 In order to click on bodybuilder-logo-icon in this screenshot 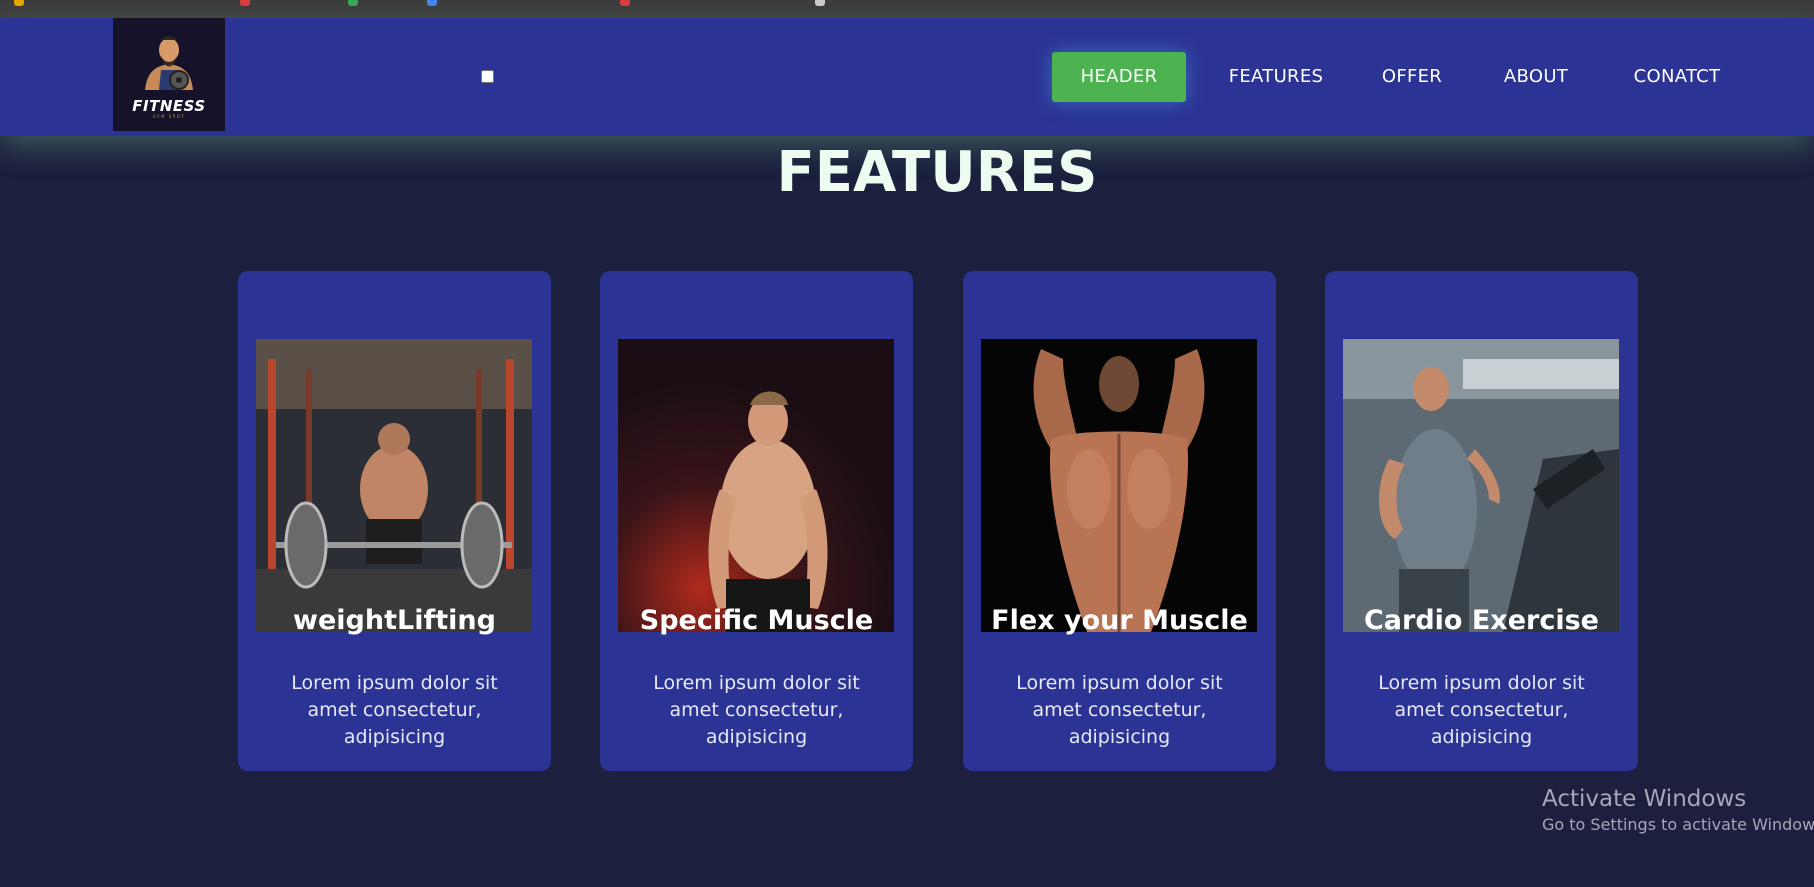, I will do `click(169, 63)`.